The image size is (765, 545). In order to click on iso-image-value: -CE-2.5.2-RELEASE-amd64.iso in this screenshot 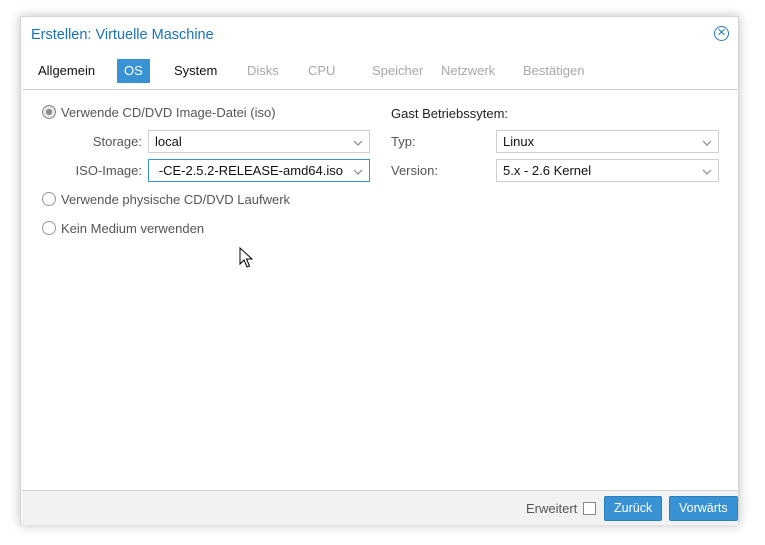, I will do `click(250, 170)`.